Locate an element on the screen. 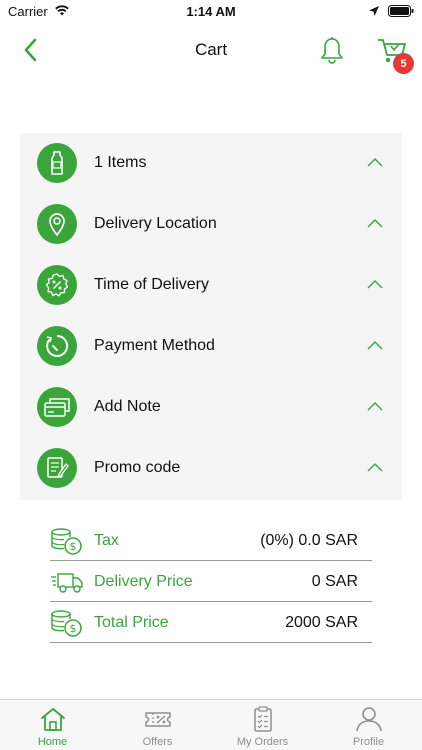  page-title: Cart is located at coordinates (211, 49).